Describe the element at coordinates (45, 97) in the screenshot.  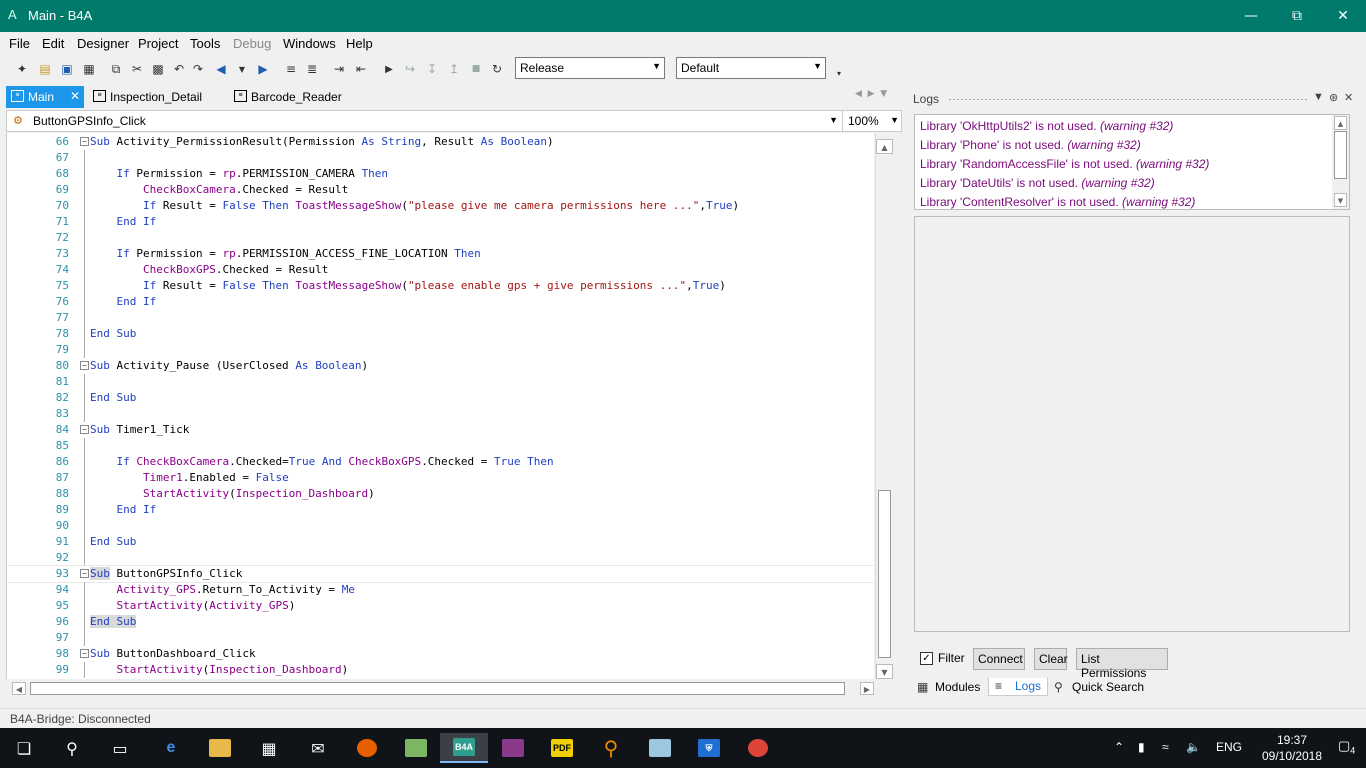
I see `tab-main: ≡ Main ✕` at that location.